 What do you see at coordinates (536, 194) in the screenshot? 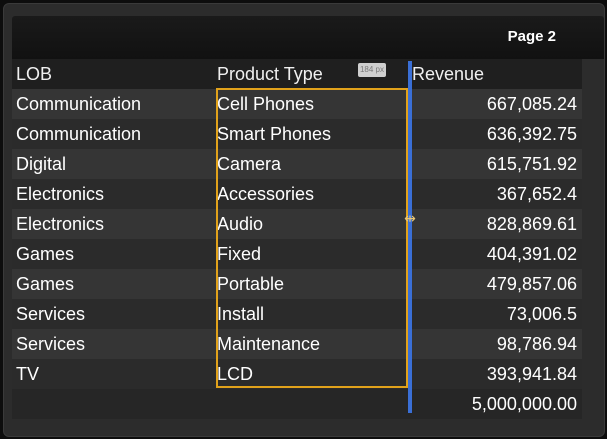
I see `cell-revenue: 367,652.4` at bounding box center [536, 194].